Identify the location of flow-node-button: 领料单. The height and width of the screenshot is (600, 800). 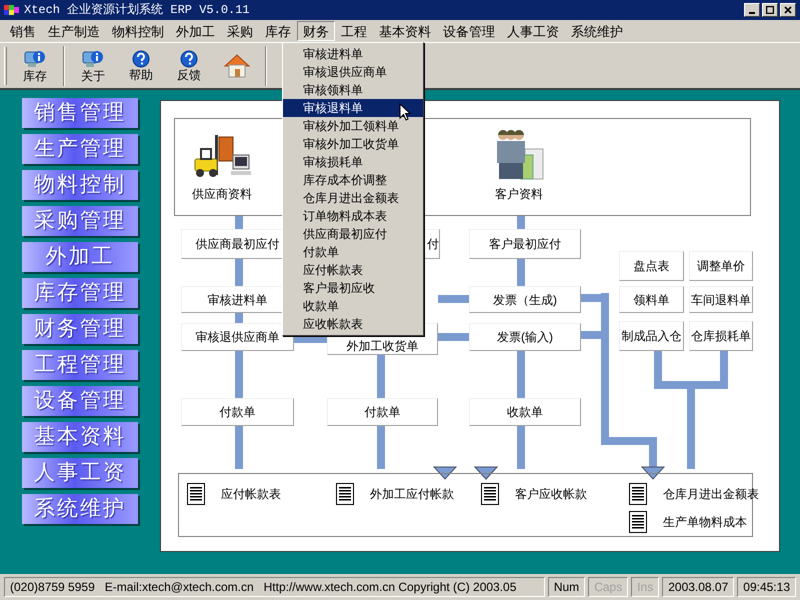
(651, 299).